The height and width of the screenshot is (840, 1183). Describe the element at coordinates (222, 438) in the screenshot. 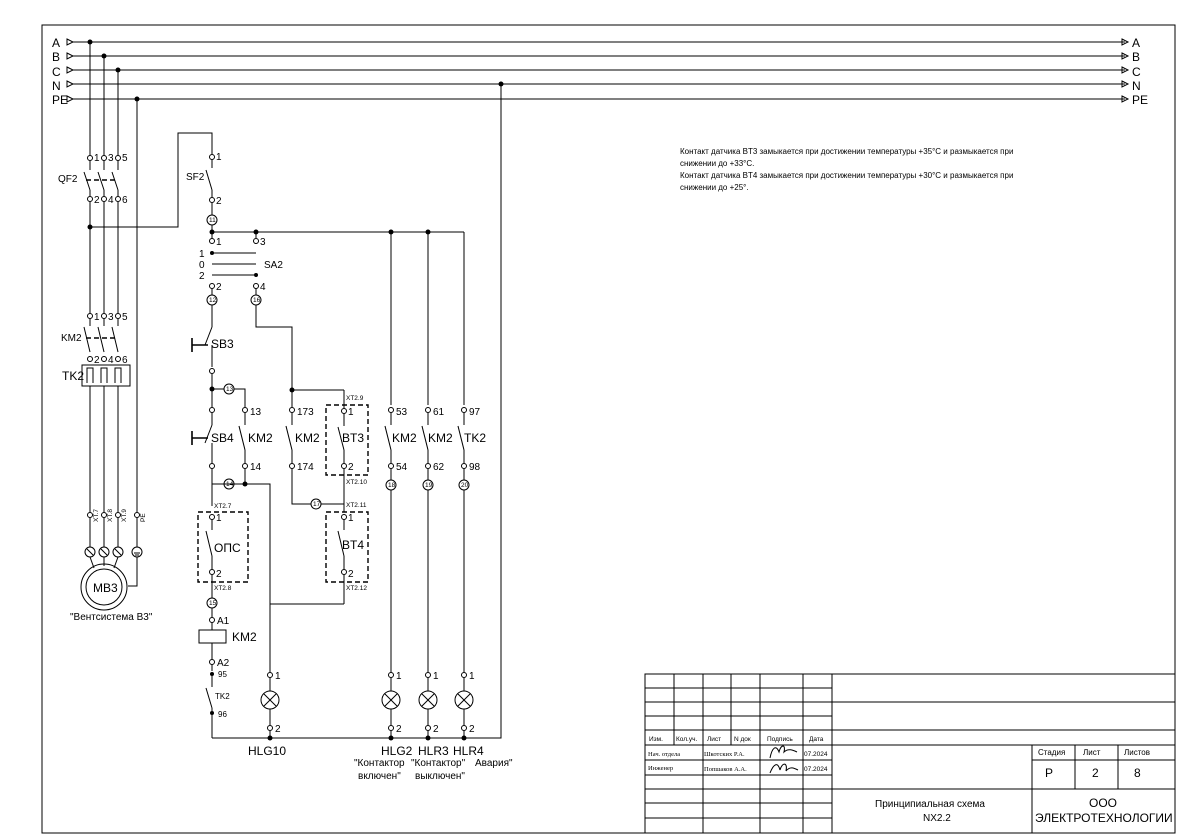

I see `sb4-label: SB4` at that location.